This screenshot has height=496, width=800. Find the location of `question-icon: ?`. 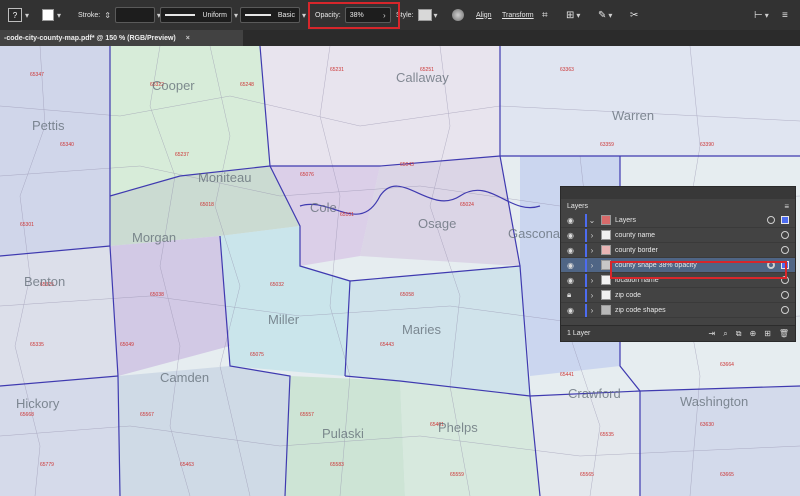

question-icon: ? is located at coordinates (15, 15).